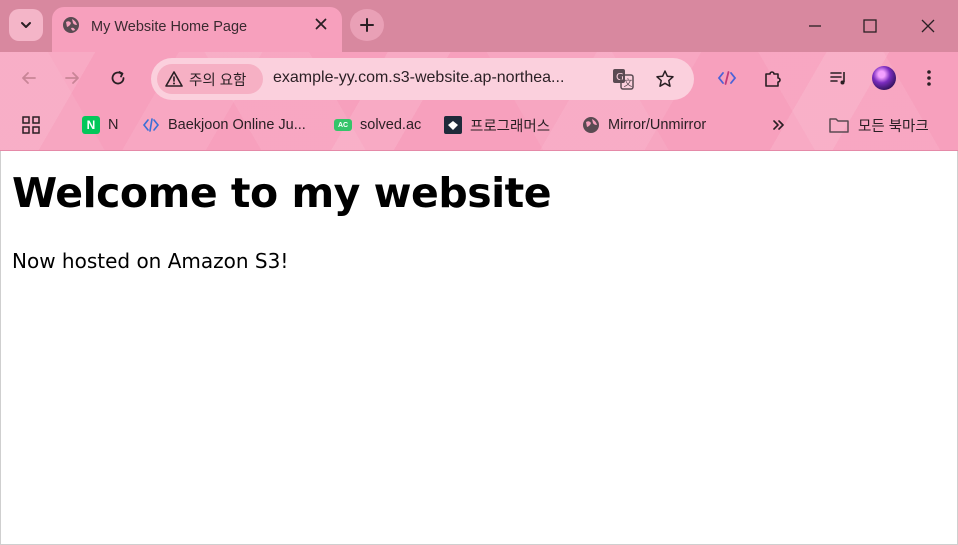 This screenshot has height=545, width=958. What do you see at coordinates (151, 125) in the screenshot?
I see `code-icon` at bounding box center [151, 125].